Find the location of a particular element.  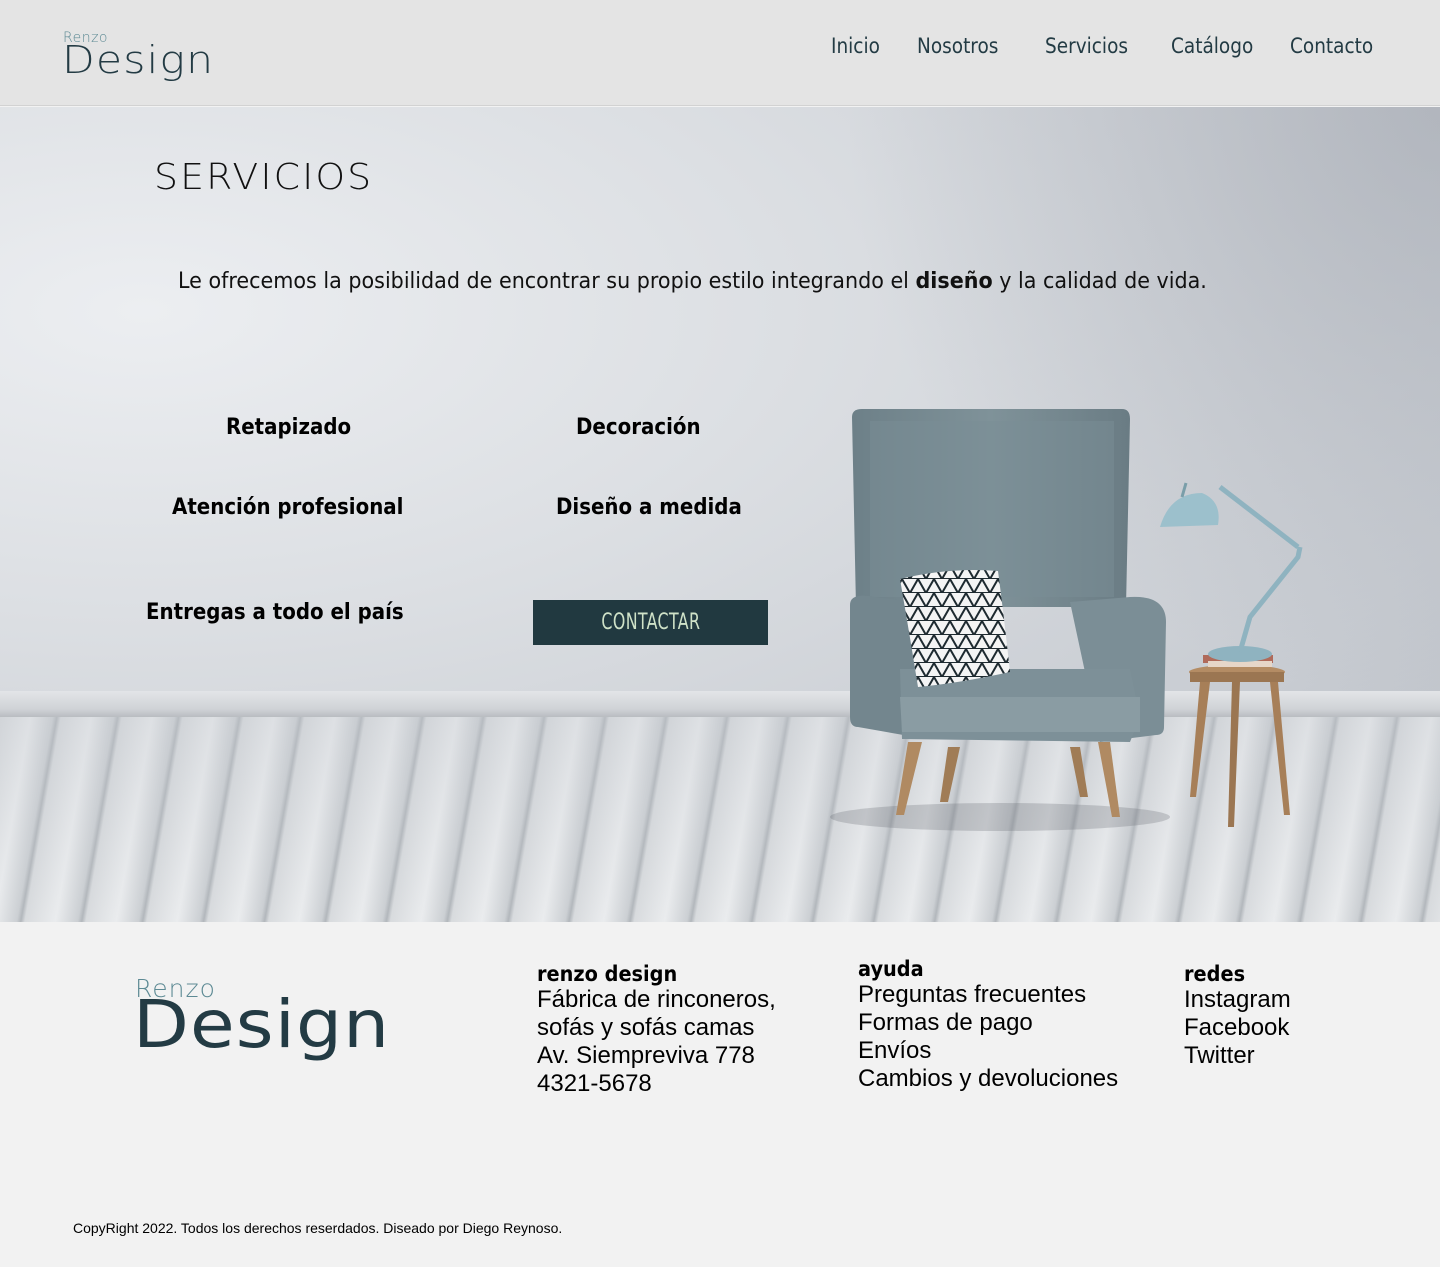

nav-item-contacto: Contacto is located at coordinates (1331, 46).